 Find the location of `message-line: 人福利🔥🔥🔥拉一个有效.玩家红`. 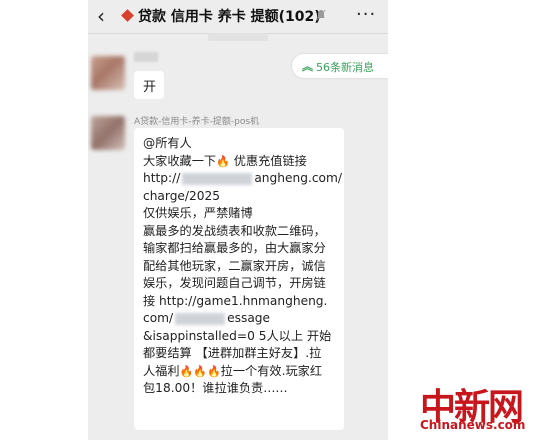

message-line: 人福利🔥🔥🔥拉一个有效.玩家红 is located at coordinates (240, 372).